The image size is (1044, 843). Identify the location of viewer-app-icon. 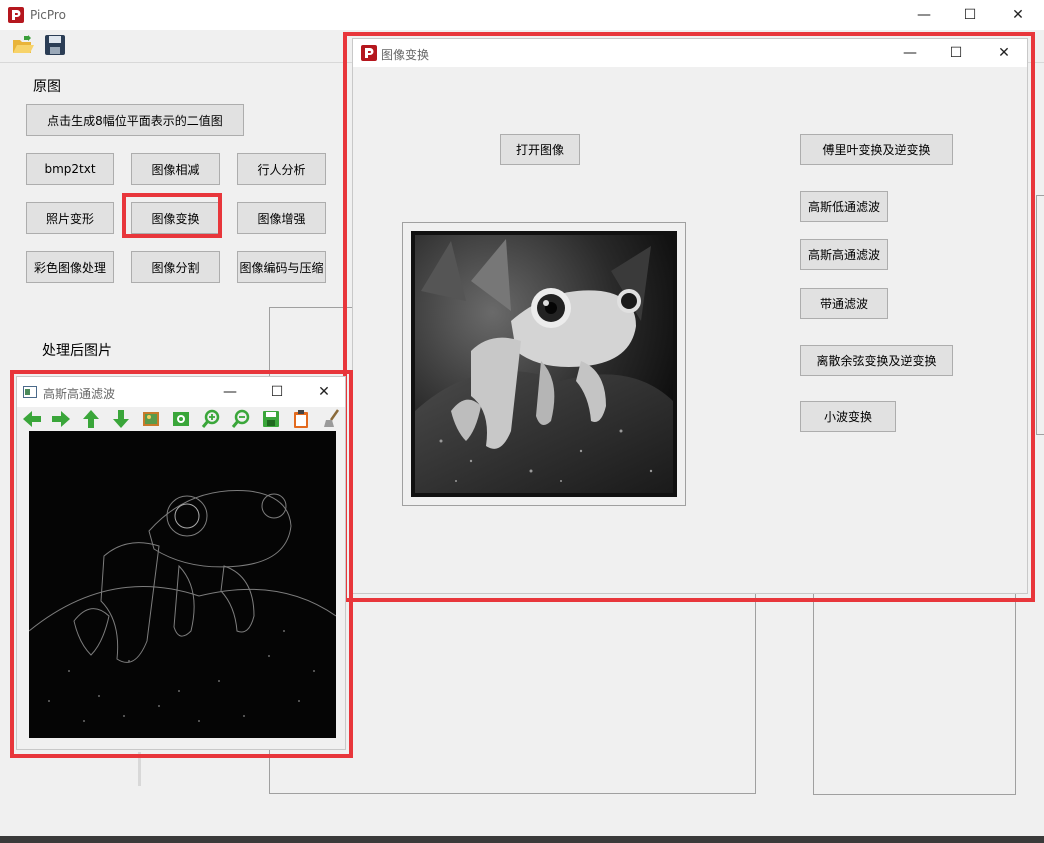
(30, 392).